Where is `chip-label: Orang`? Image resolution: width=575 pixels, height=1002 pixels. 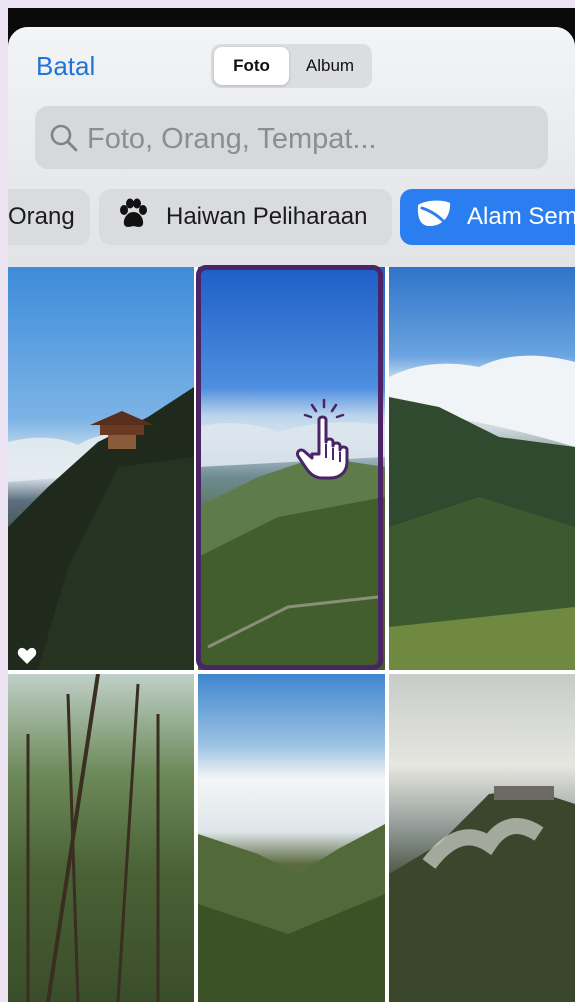 chip-label: Orang is located at coordinates (41, 216).